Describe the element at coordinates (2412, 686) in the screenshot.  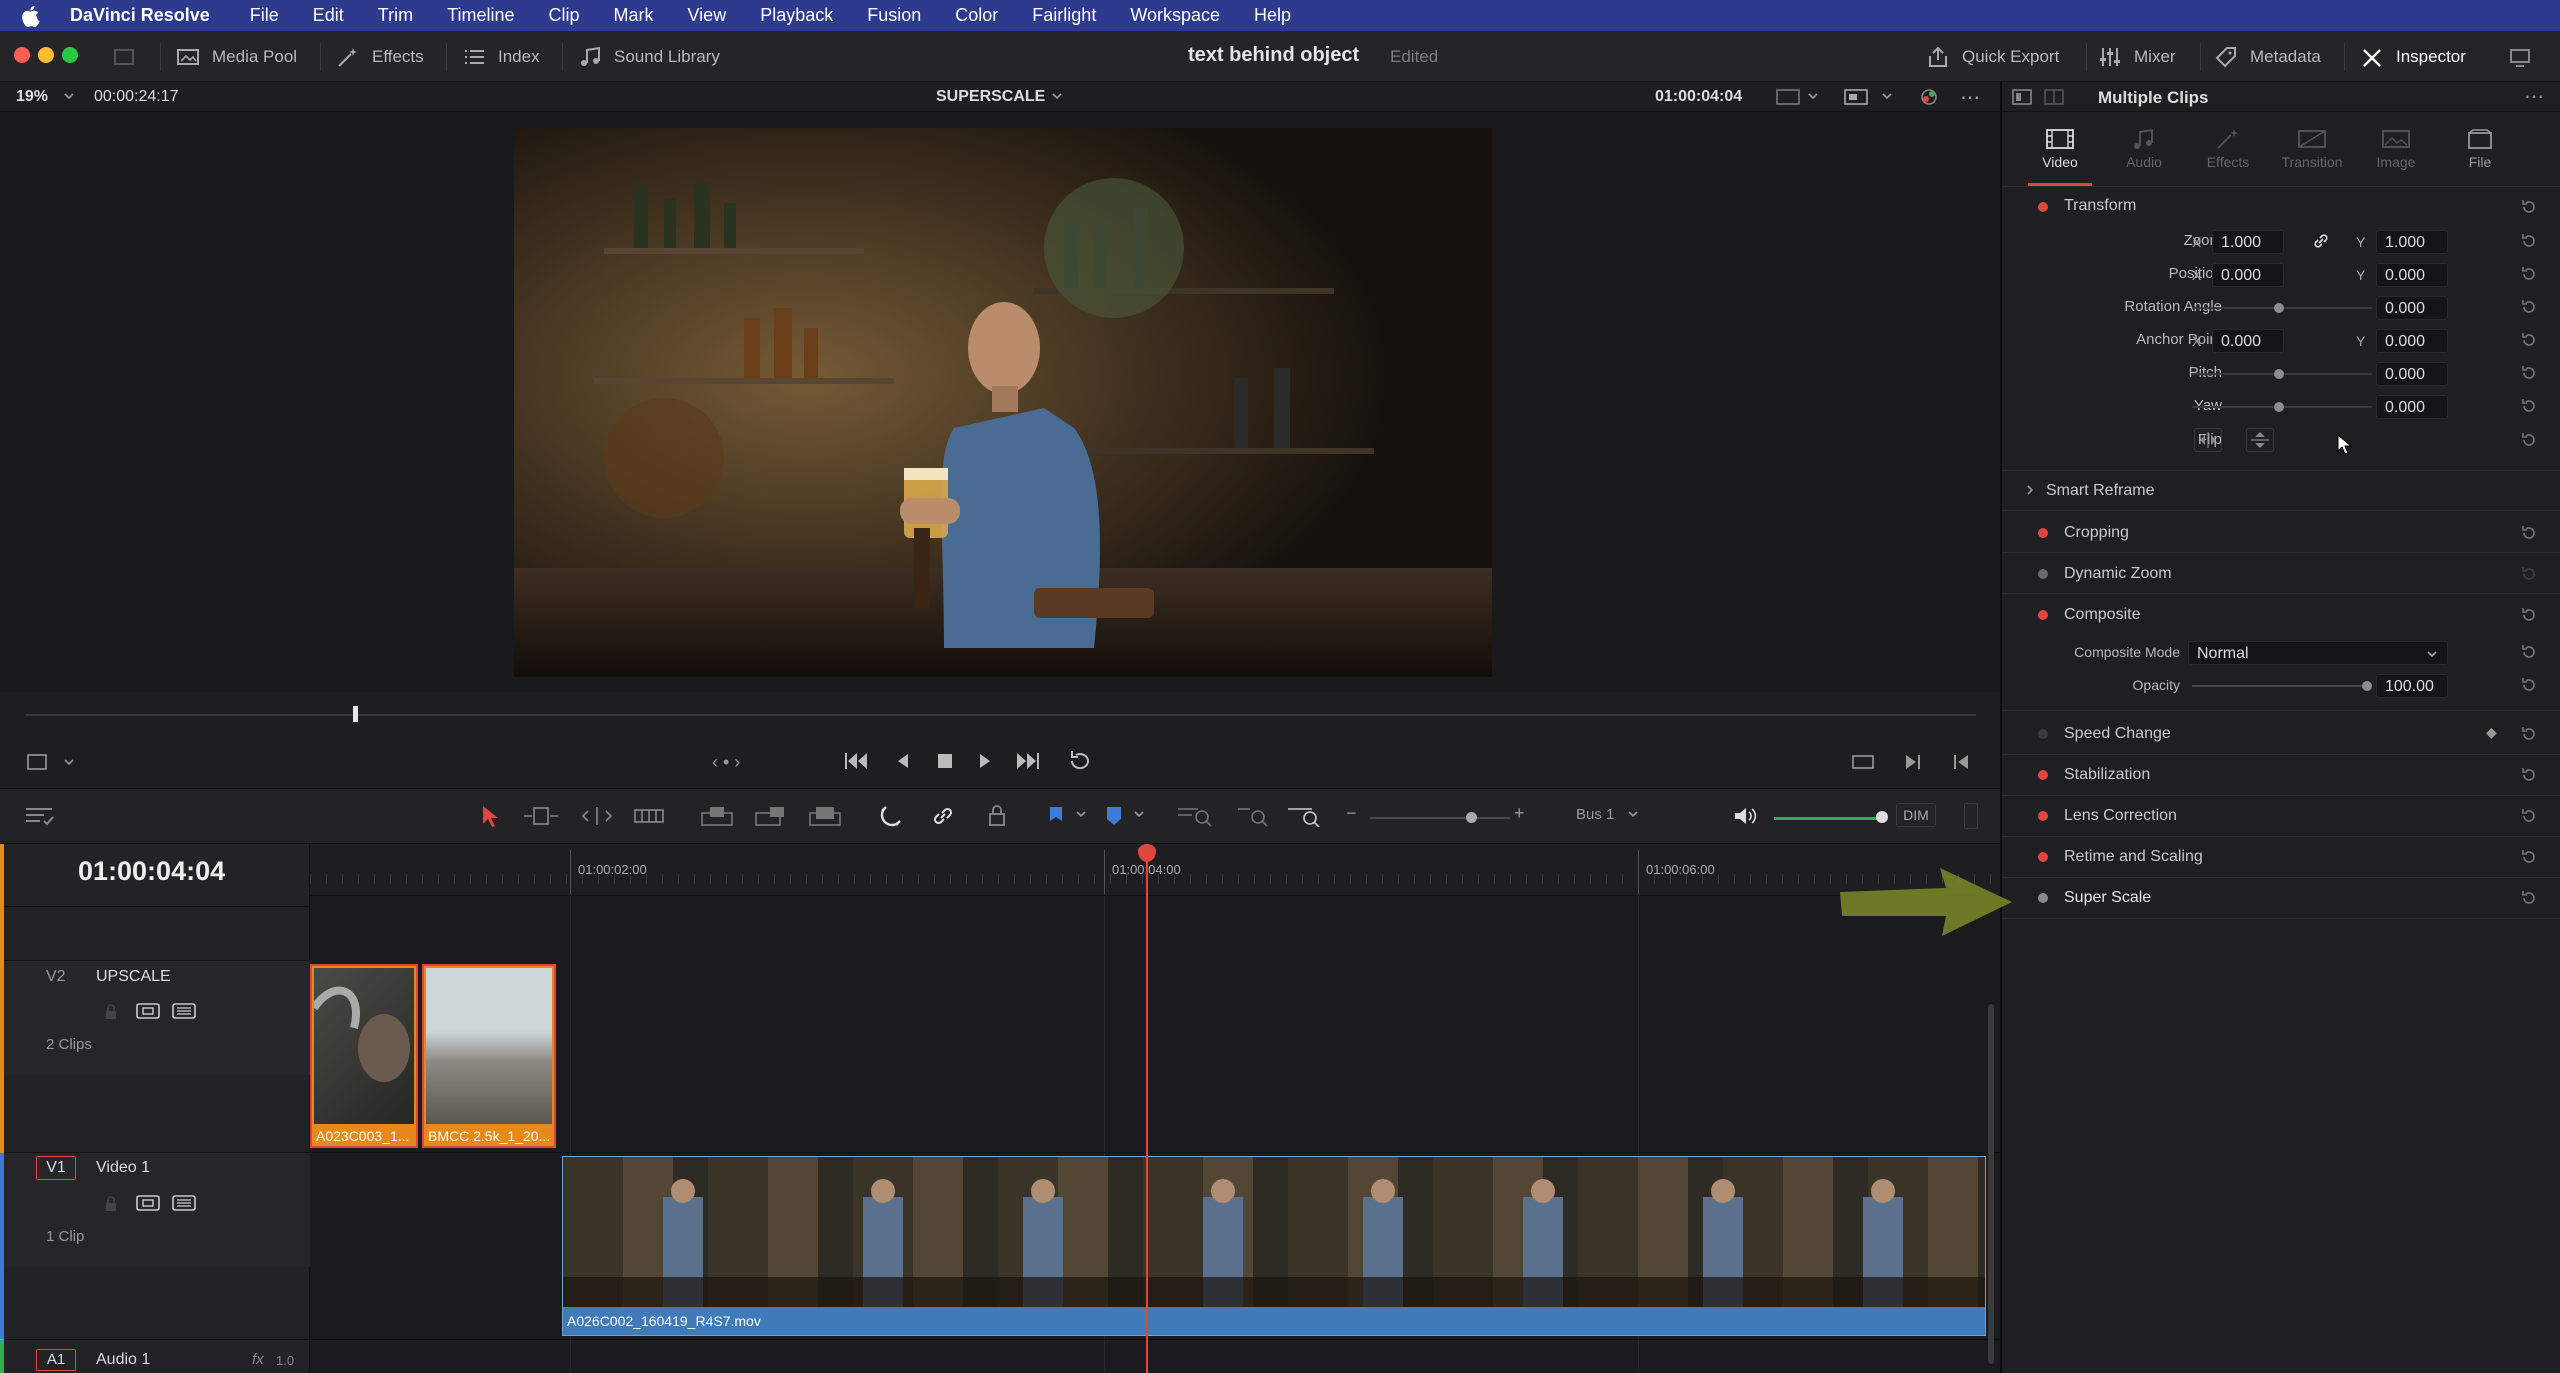
I see `opacity-field: 100.00` at that location.